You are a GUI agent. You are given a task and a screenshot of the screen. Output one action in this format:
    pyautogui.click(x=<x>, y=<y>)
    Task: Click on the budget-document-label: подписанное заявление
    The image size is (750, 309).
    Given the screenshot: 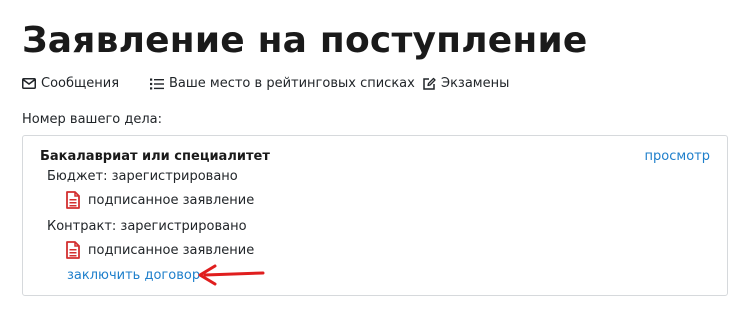 What is the action you would take?
    pyautogui.click(x=171, y=200)
    